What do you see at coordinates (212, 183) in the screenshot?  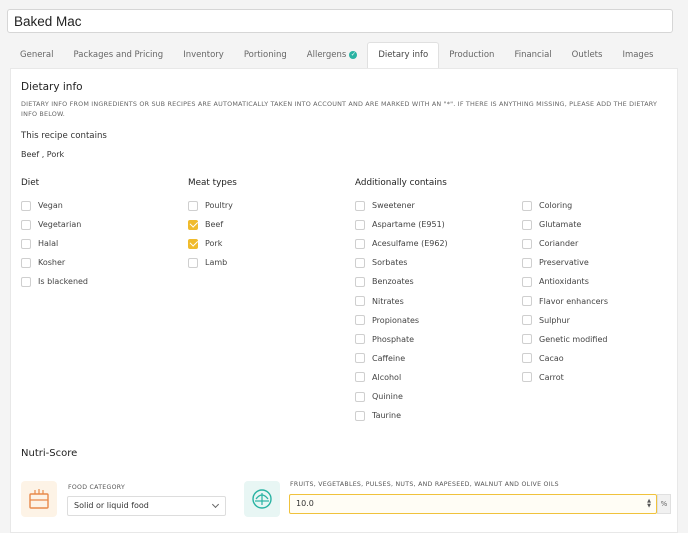 I see `meat-types-title: Meat types` at bounding box center [212, 183].